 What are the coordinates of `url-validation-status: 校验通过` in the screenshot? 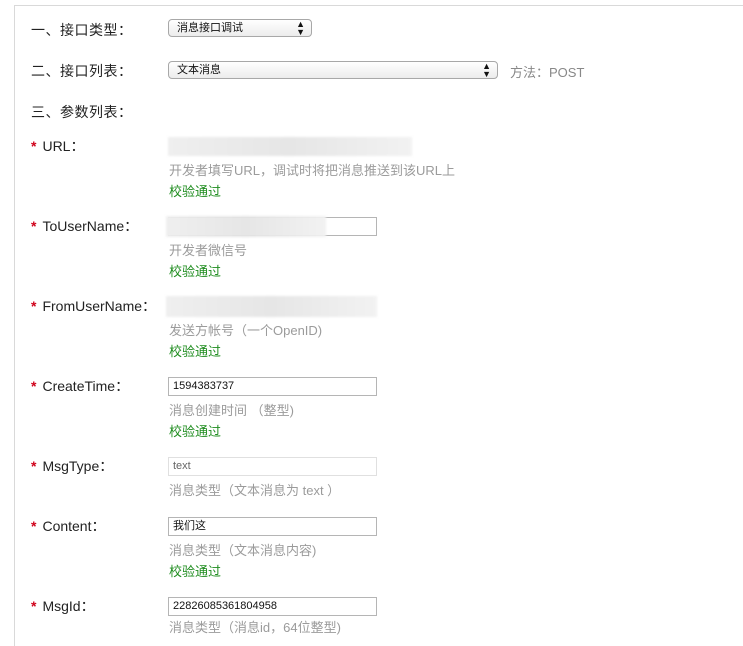 It's located at (195, 191).